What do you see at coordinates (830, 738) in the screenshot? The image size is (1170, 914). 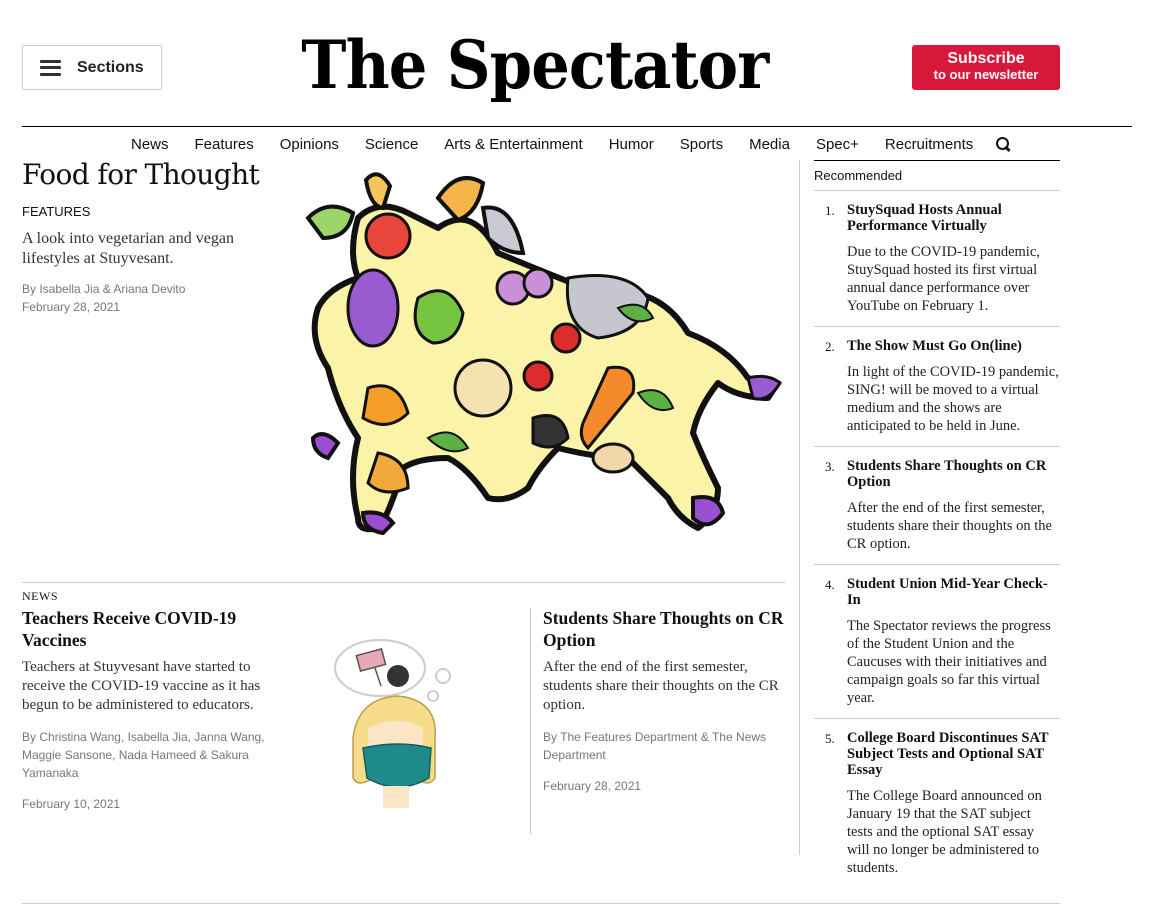 I see `recommended-rank: 5.` at bounding box center [830, 738].